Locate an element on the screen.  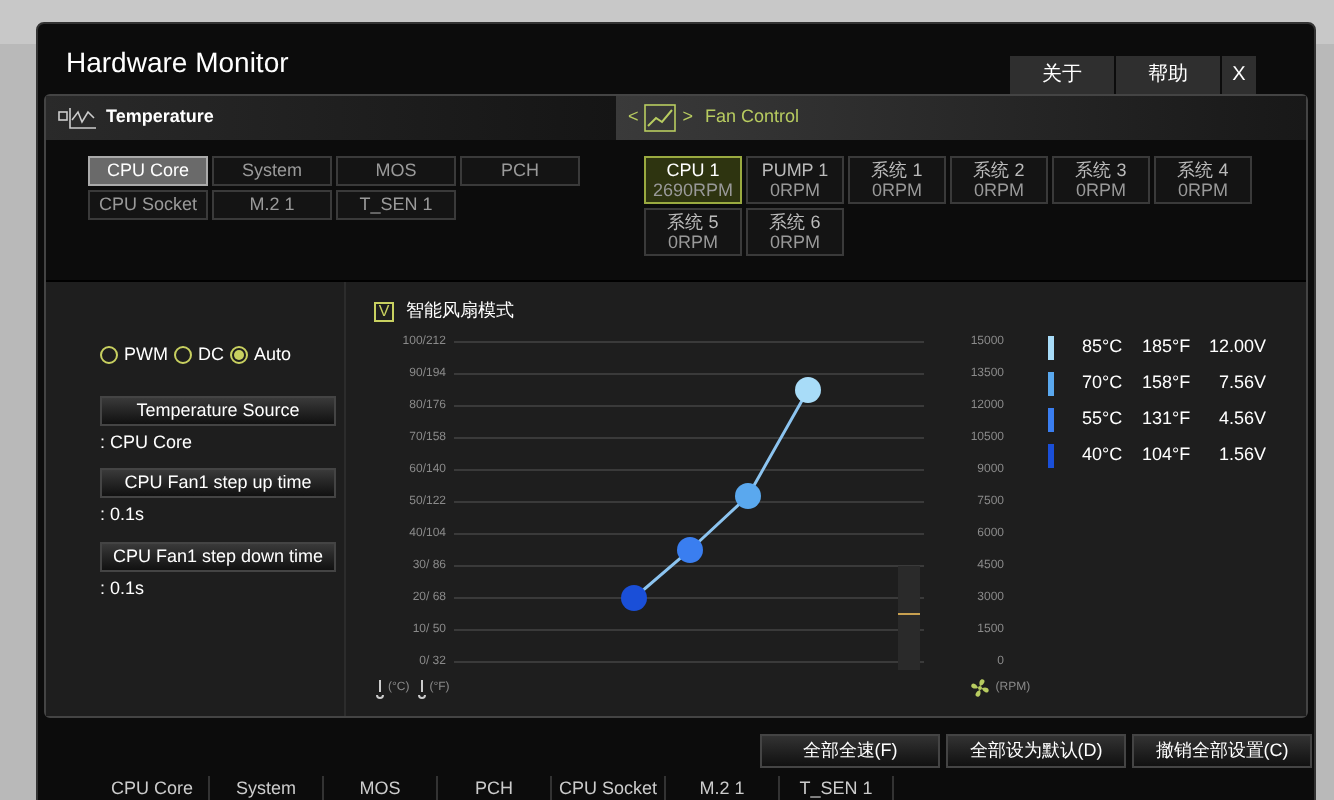
fan-button: 系统 2 0RPM is located at coordinates (999, 180).